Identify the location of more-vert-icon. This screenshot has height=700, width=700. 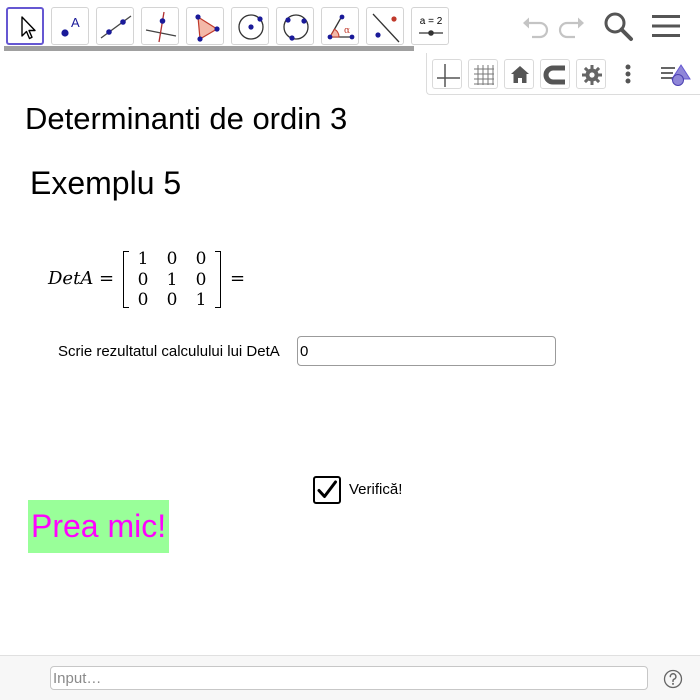
(628, 74).